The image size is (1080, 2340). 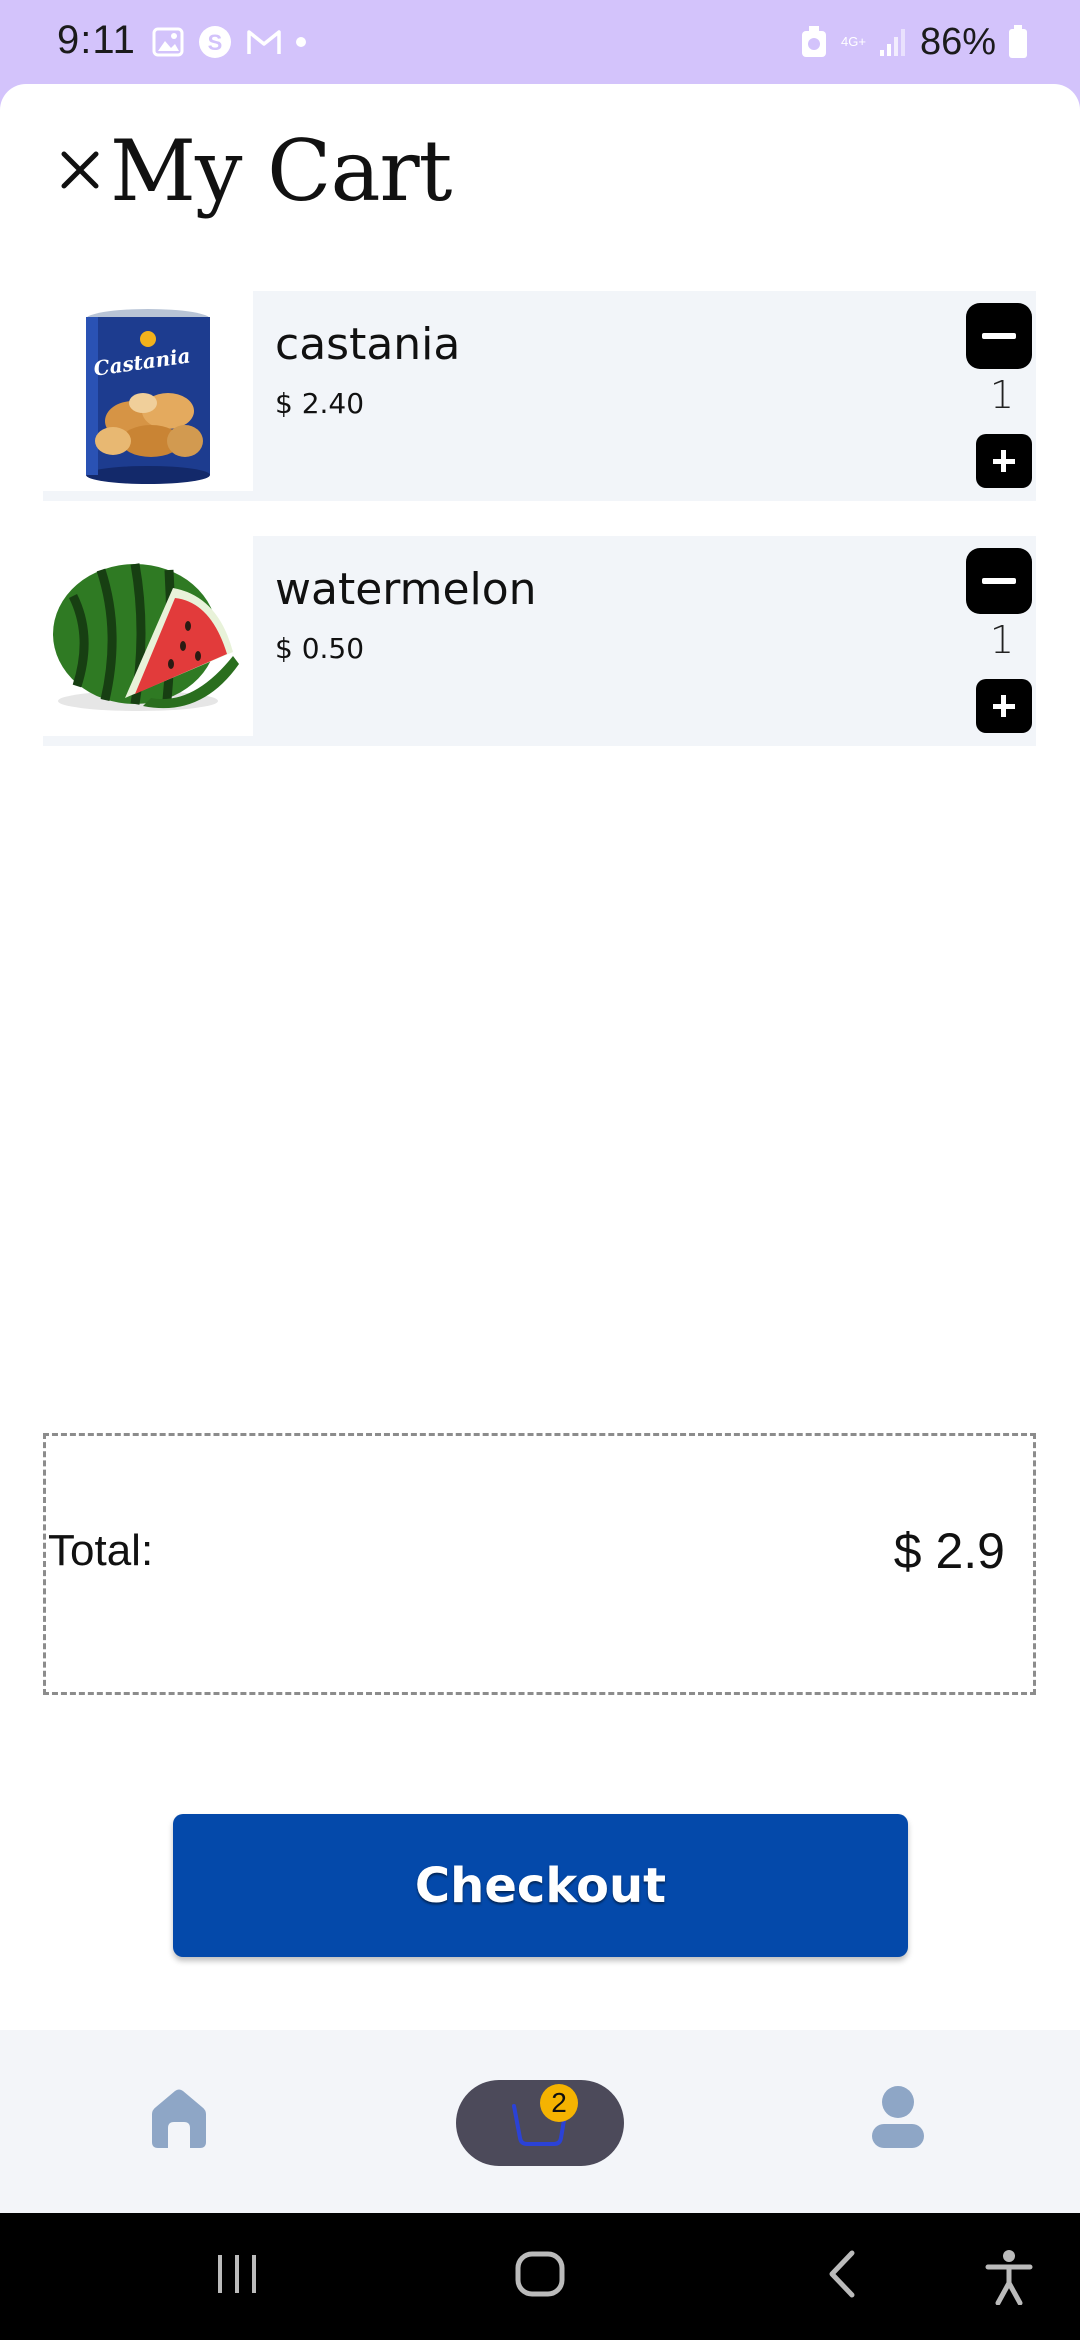 I want to click on app-s-icon: S, so click(x=215, y=42).